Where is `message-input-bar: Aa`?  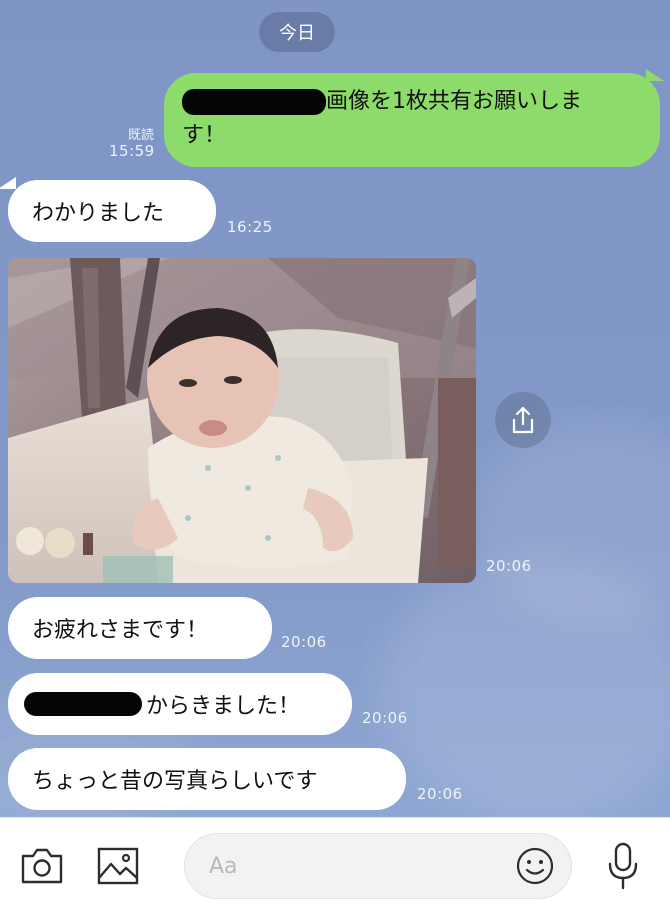 message-input-bar: Aa is located at coordinates (335, 867).